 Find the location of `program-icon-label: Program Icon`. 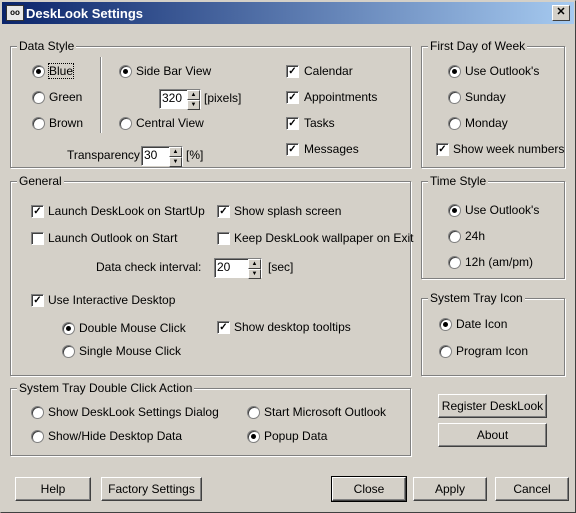

program-icon-label: Program Icon is located at coordinates (492, 351).